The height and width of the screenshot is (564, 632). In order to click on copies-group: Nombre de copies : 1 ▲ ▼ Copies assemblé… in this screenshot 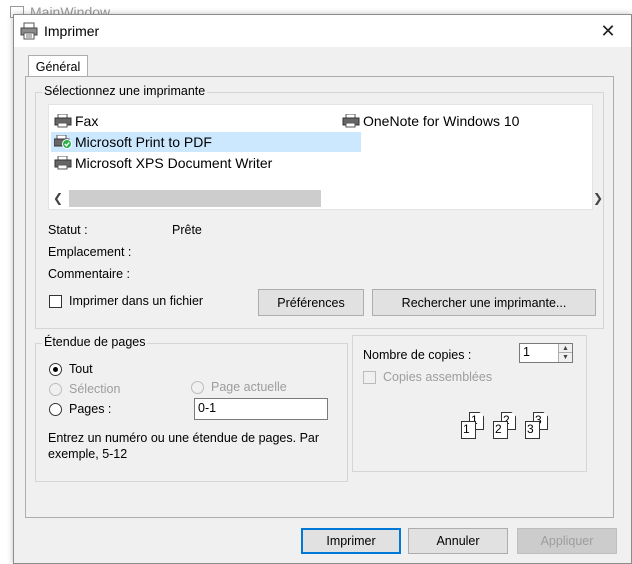, I will do `click(469, 403)`.